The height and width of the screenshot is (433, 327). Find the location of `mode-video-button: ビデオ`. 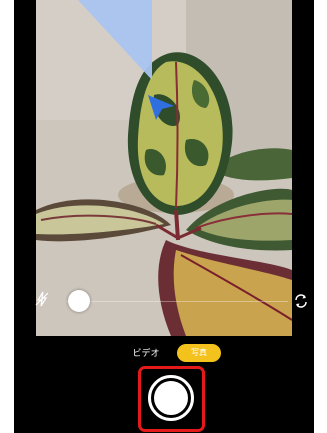

mode-video-button: ビデオ is located at coordinates (146, 354).